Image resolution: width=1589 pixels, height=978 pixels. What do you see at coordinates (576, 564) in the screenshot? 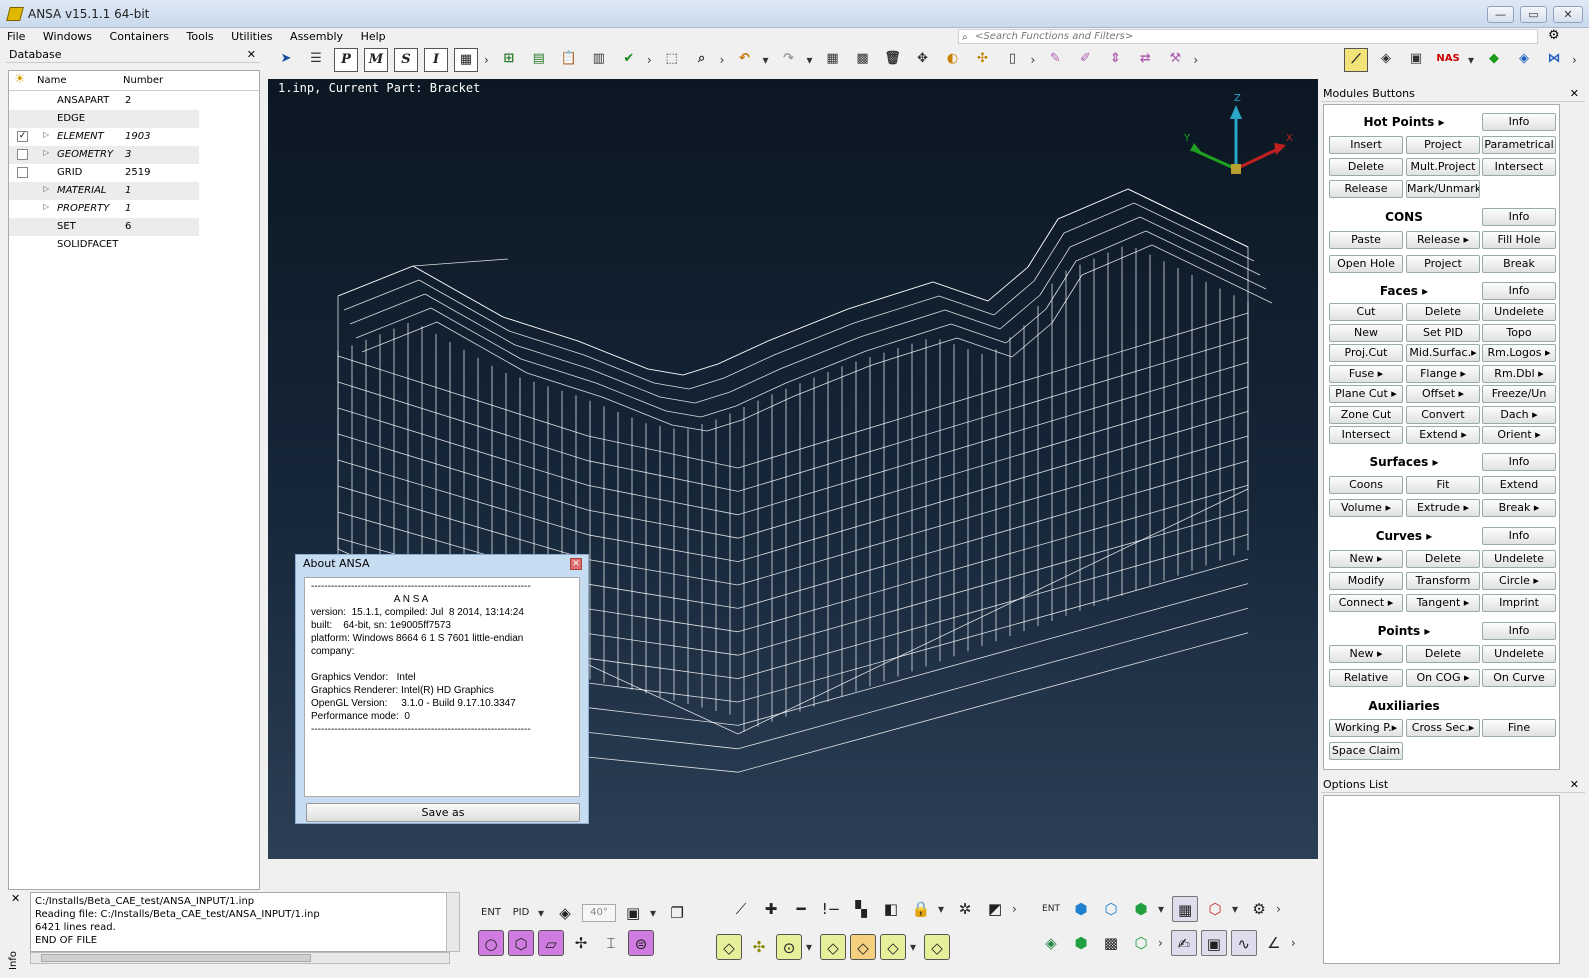
I see `about-close-icon: ✕` at bounding box center [576, 564].